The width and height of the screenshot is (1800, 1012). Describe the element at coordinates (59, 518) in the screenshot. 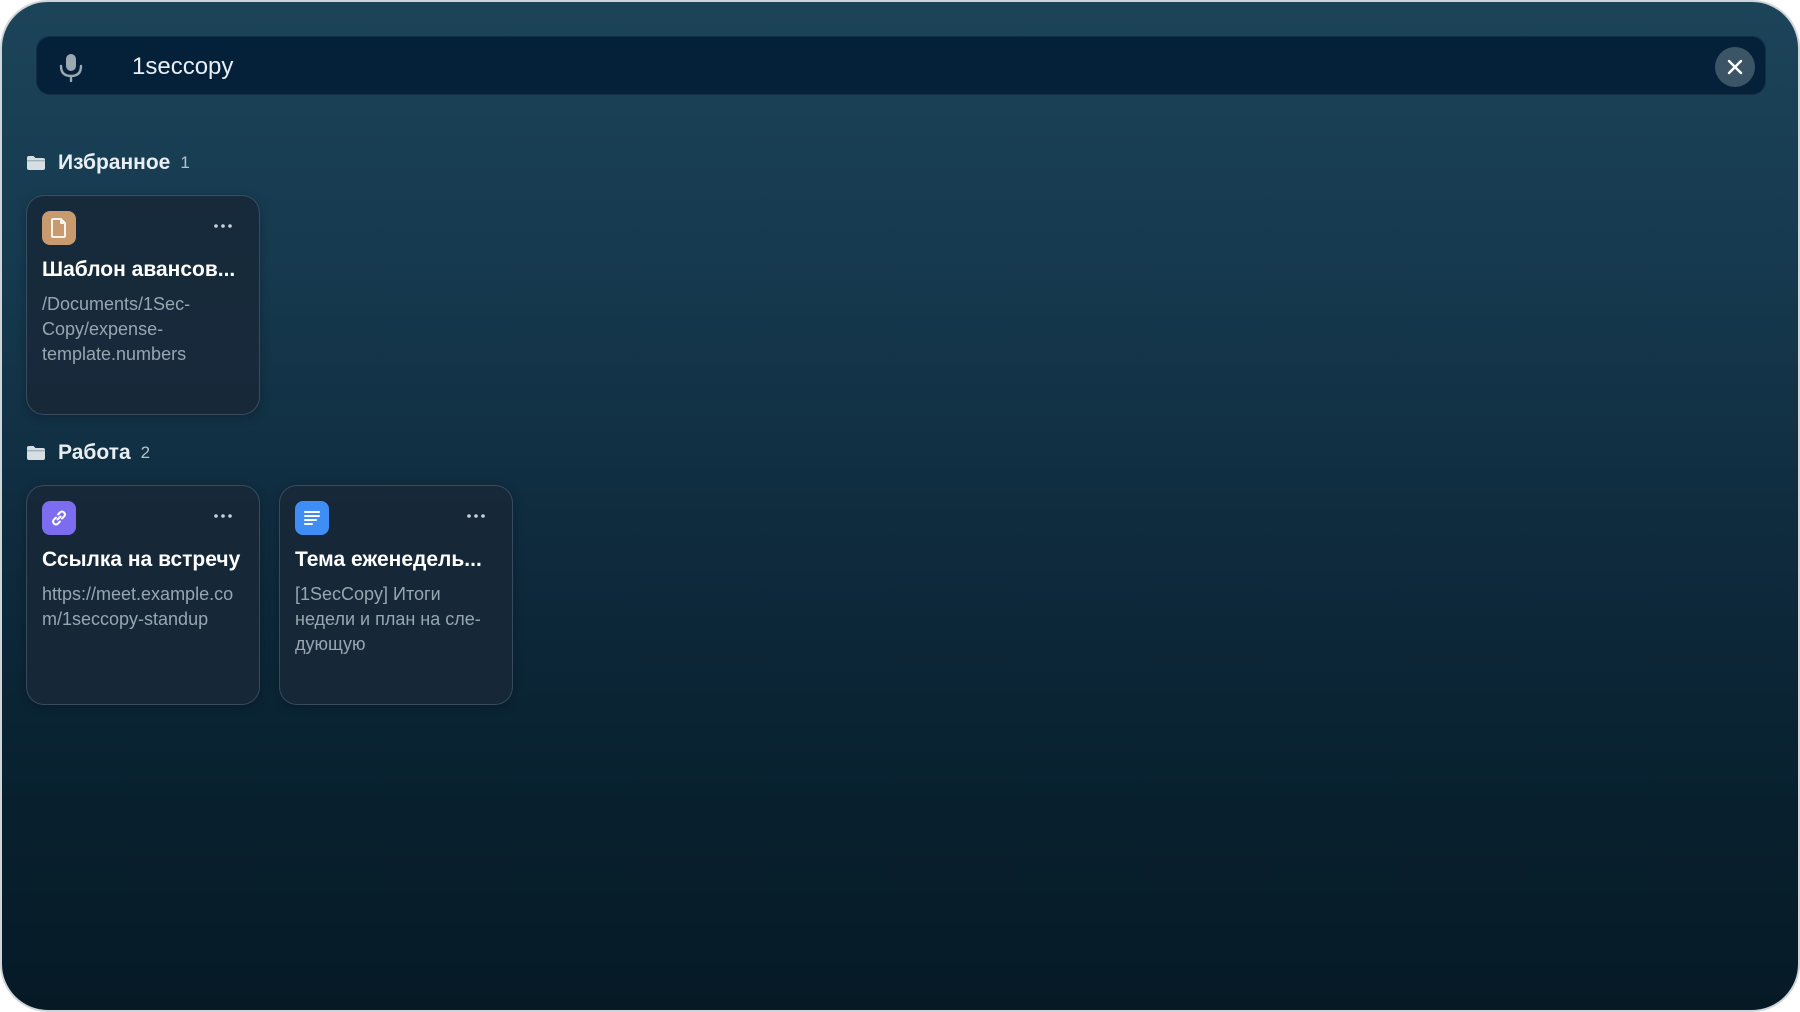

I see `link-icon` at that location.